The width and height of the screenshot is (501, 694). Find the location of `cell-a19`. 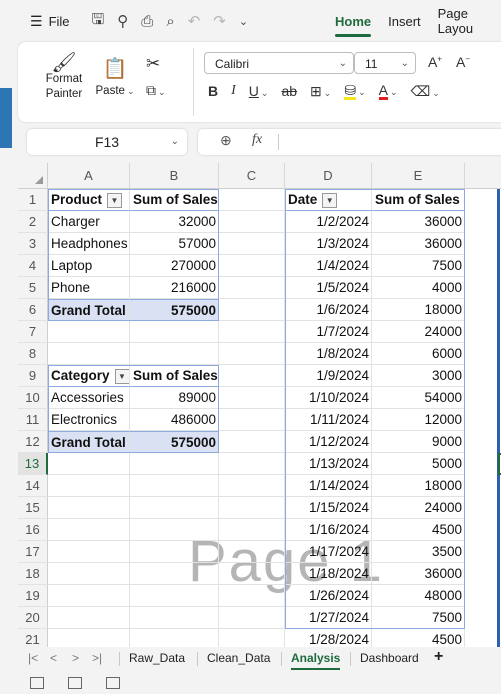

cell-a19 is located at coordinates (89, 596).